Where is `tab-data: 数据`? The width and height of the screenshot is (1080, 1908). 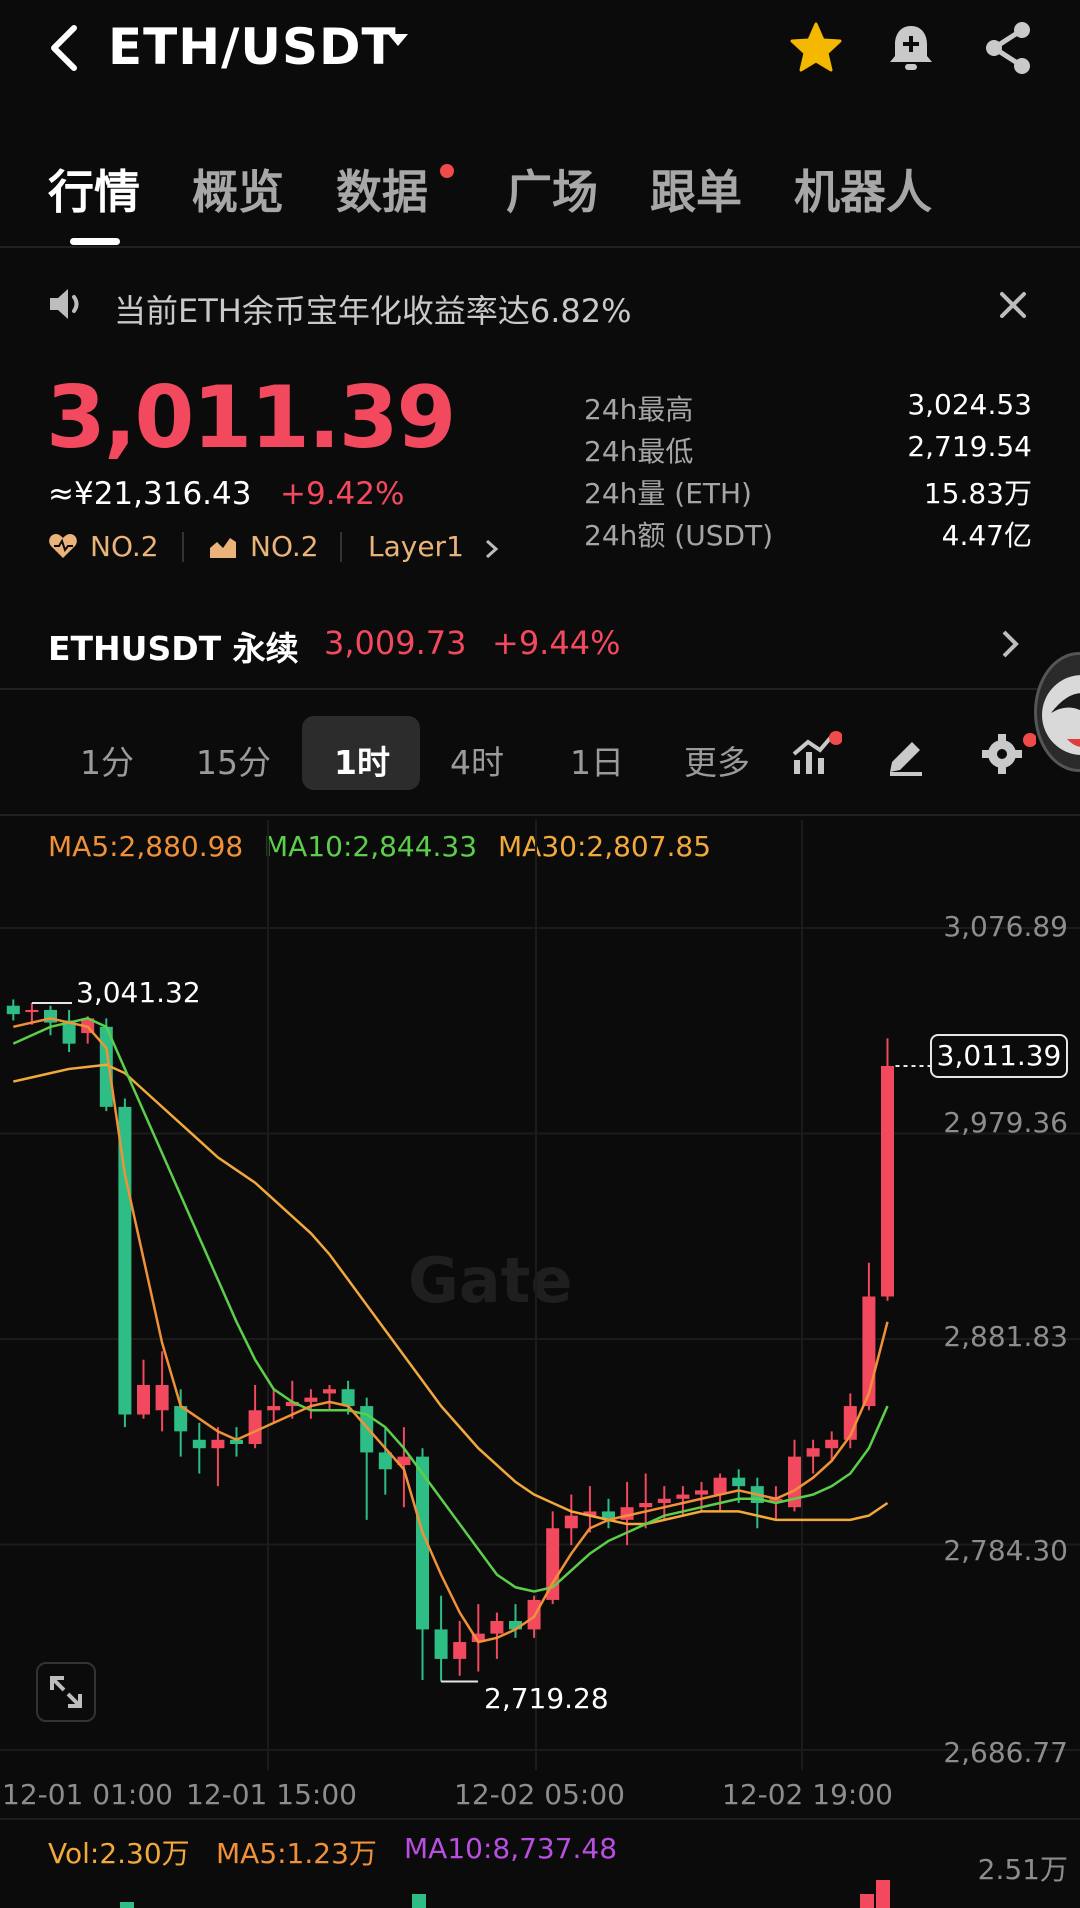
tab-data: 数据 is located at coordinates (382, 189).